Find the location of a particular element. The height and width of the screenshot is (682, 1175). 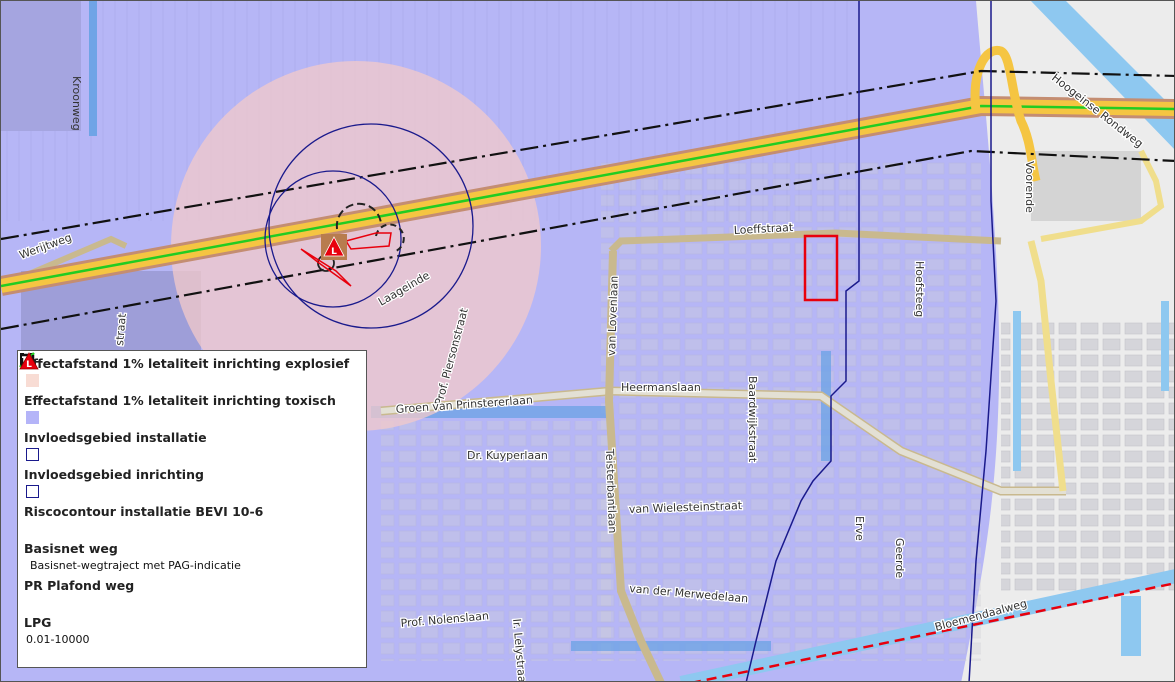

legend-title-influence-establishment: Invloedsgebied inrichting is located at coordinates (114, 474).